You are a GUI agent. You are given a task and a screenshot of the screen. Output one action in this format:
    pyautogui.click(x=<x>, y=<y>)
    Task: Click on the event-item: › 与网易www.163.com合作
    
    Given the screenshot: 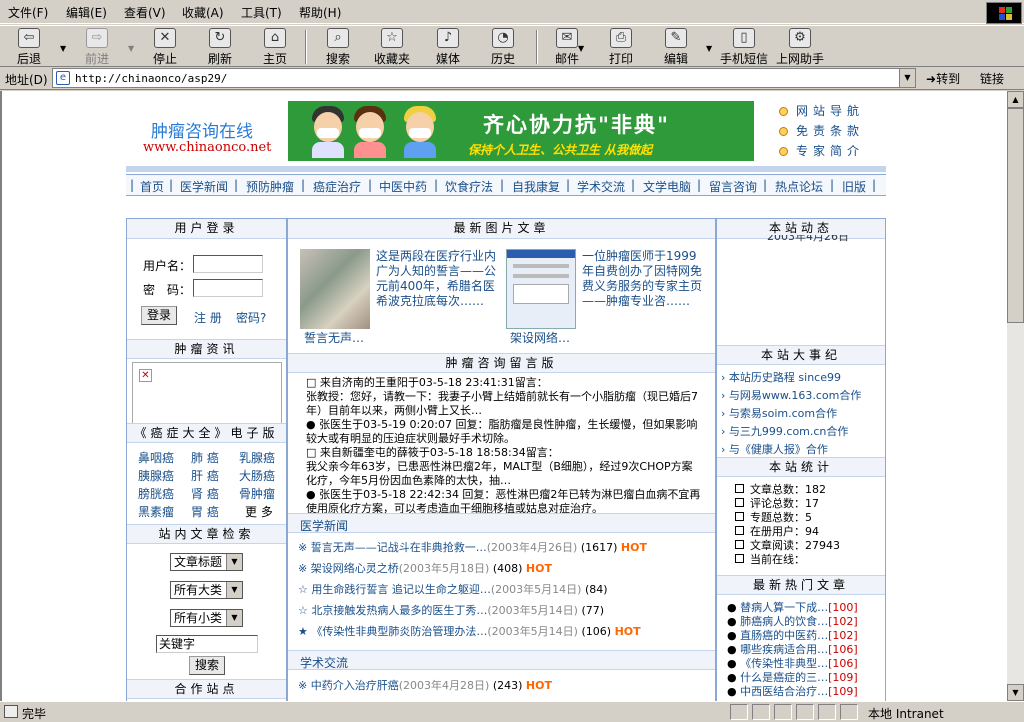 What is the action you would take?
    pyautogui.click(x=802, y=396)
    